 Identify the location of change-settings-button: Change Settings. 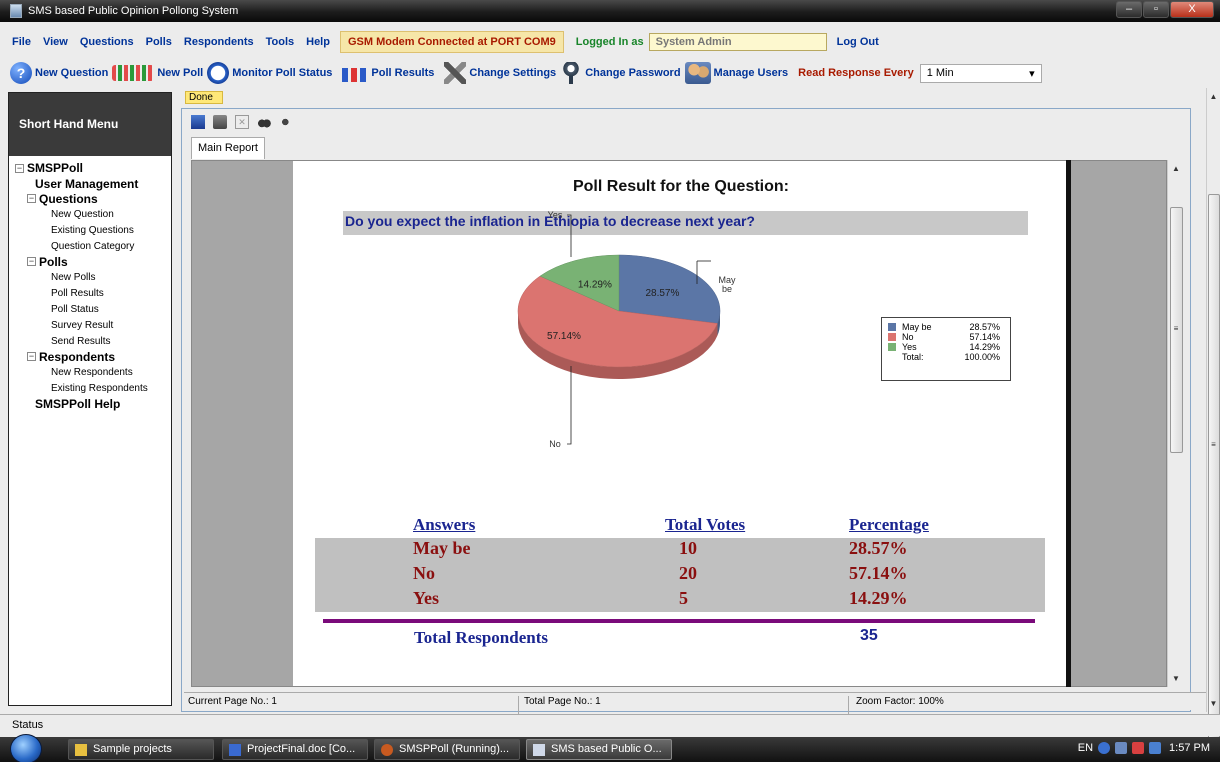
(500, 73).